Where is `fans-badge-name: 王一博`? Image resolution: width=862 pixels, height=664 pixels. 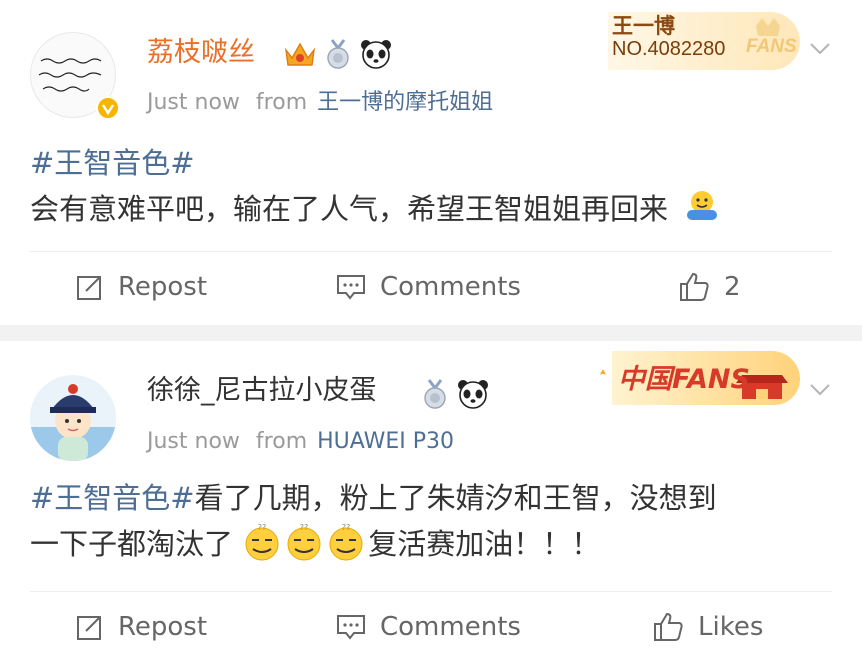 fans-badge-name: 王一博 is located at coordinates (643, 26).